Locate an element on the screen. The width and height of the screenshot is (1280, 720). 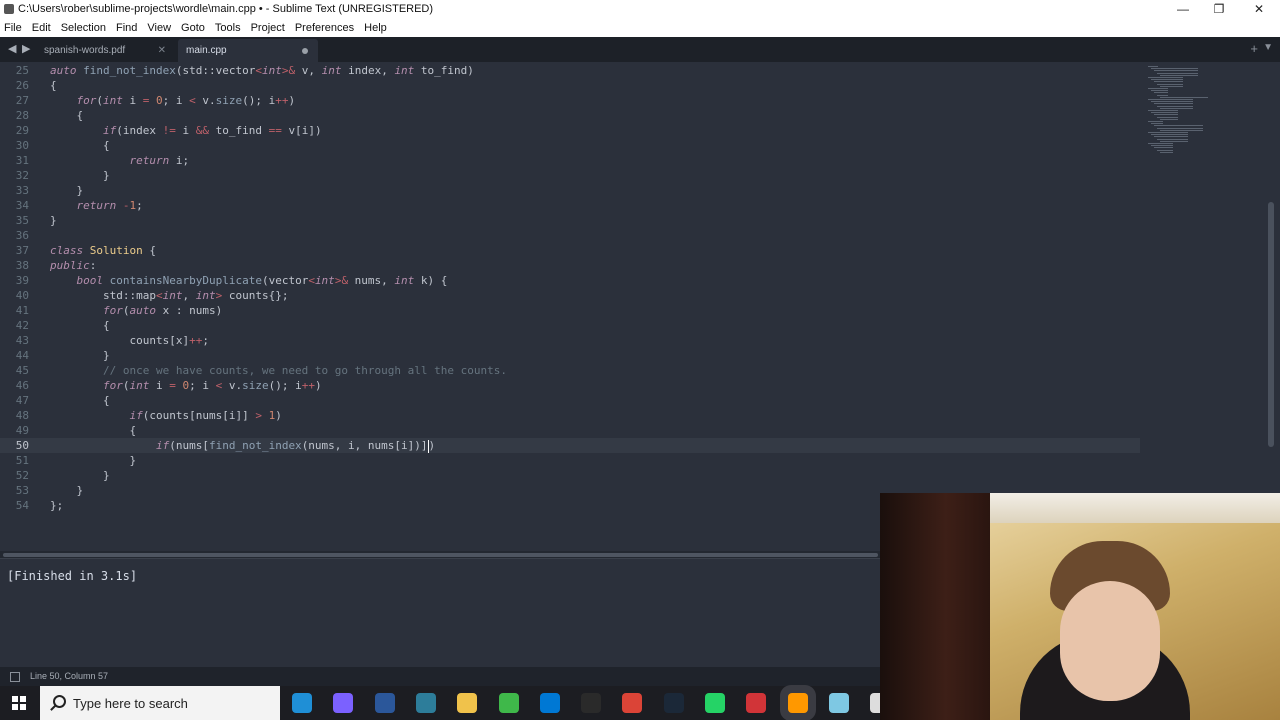
code-text: if(index != i && to_find == v[i]) is located at coordinates (212, 130).